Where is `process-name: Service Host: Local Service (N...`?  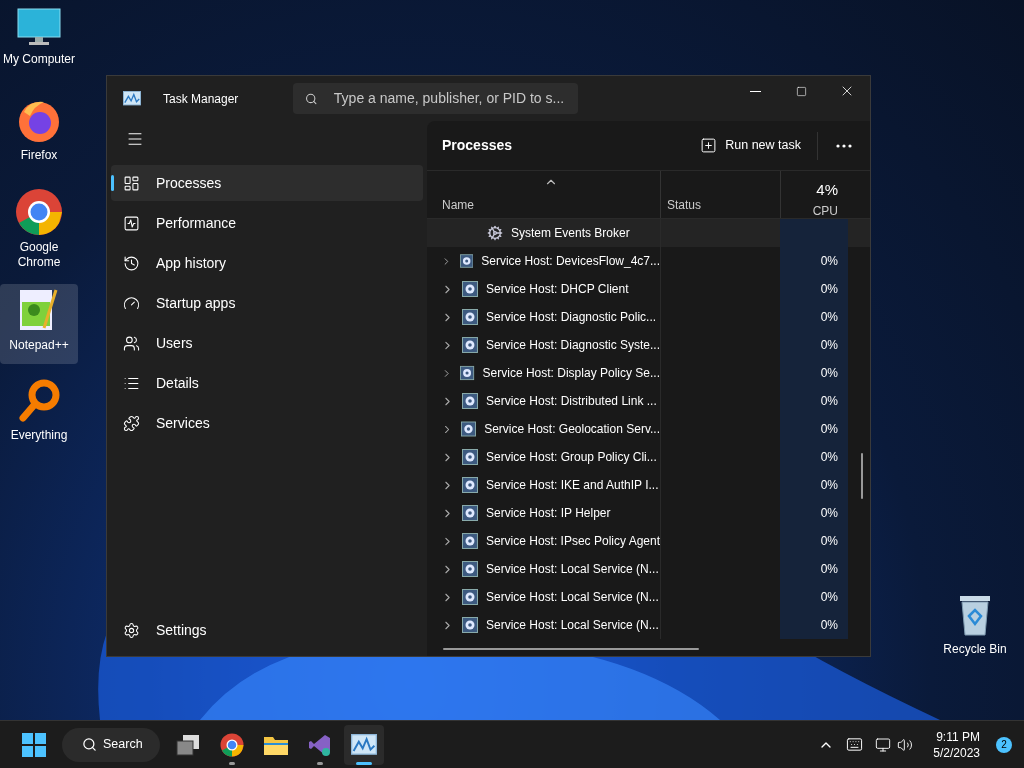
process-name: Service Host: Local Service (N... is located at coordinates (572, 625).